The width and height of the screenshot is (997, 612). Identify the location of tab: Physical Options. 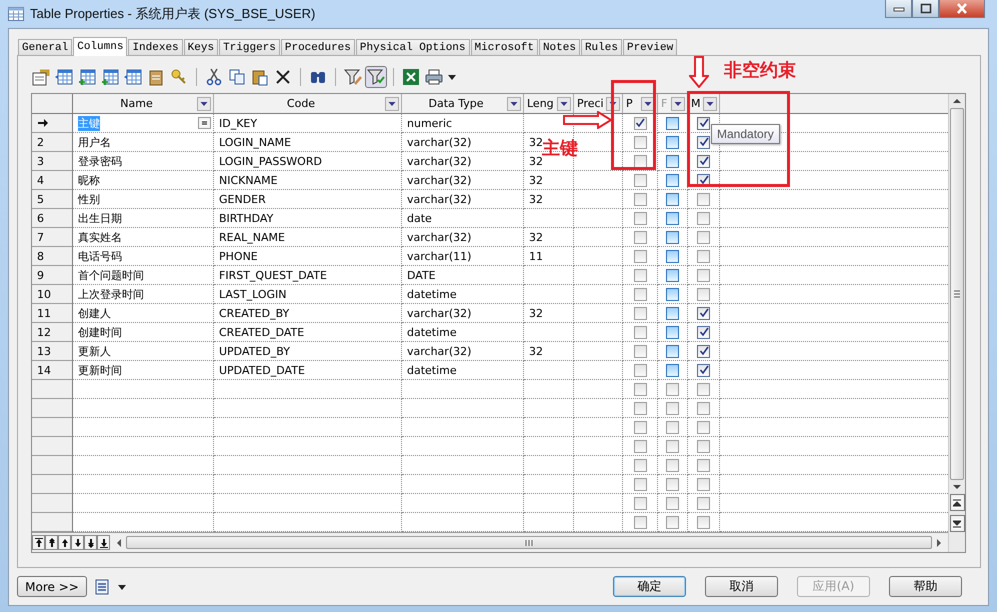
(413, 47).